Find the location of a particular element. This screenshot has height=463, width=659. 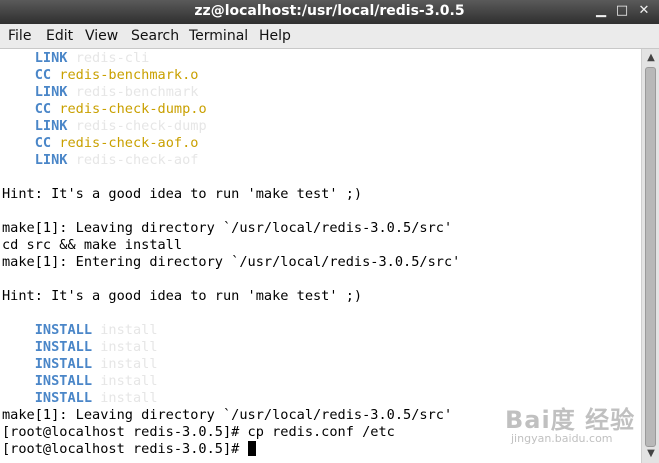

menu-view: View is located at coordinates (101, 36).